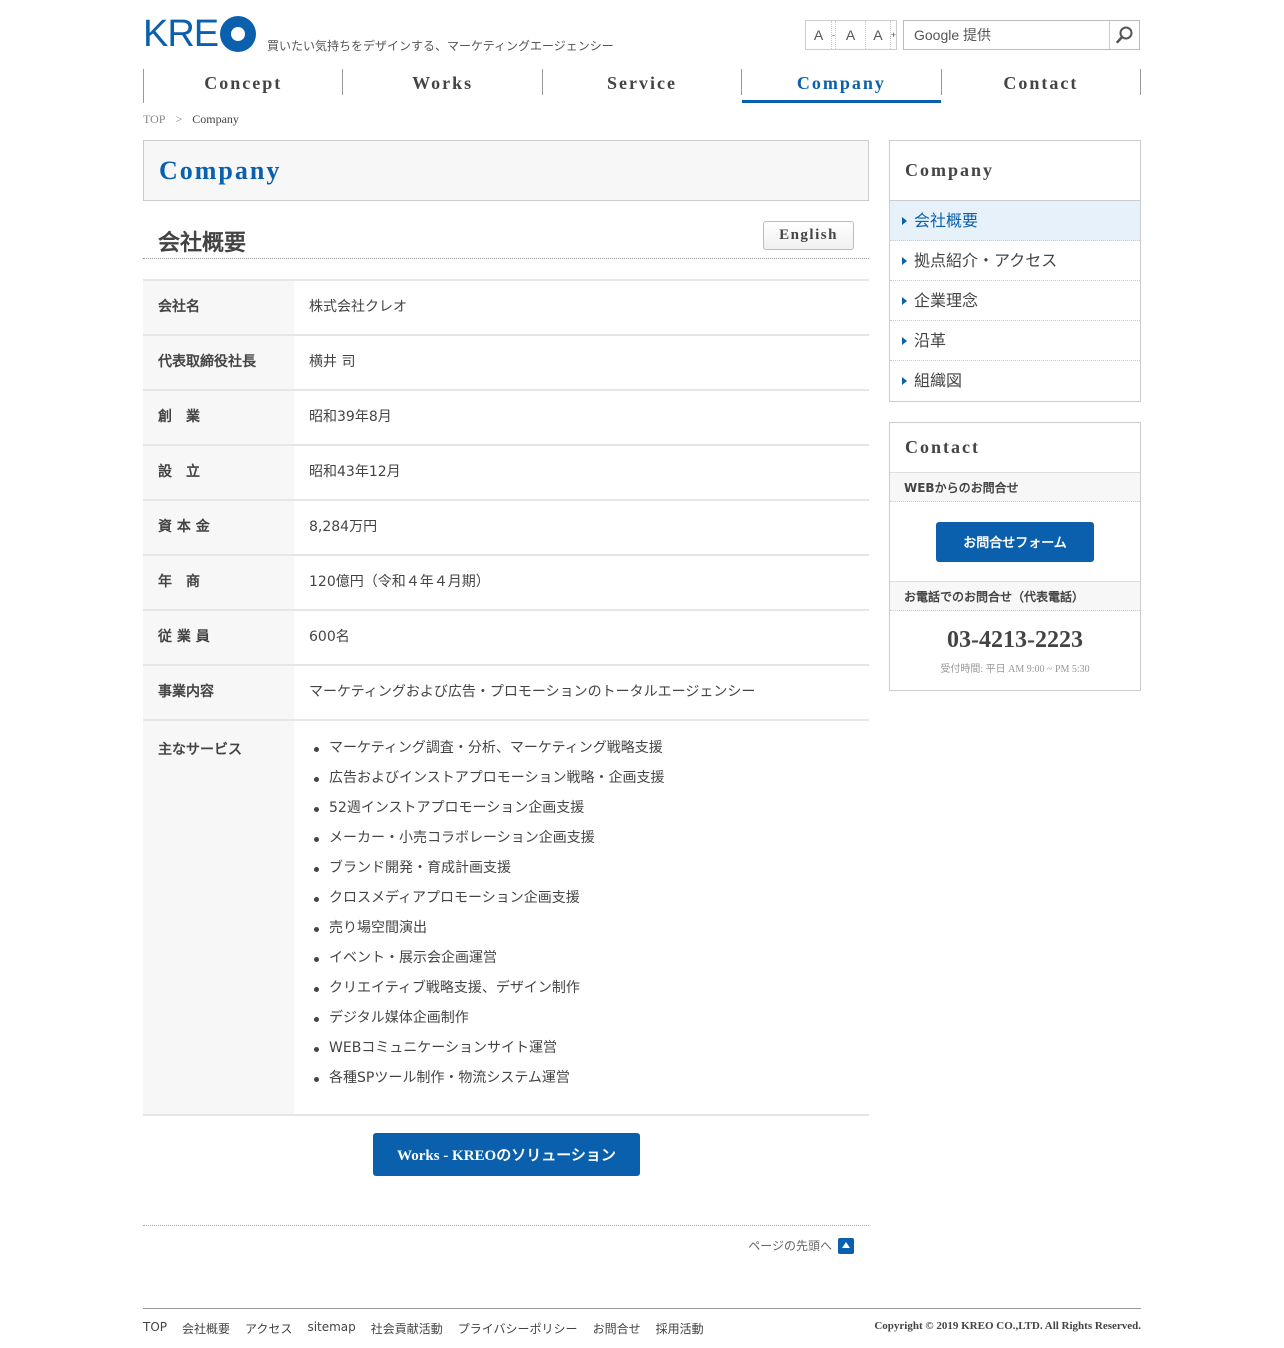 This screenshot has width=1284, height=1348. What do you see at coordinates (220, 170) in the screenshot?
I see `page-title: Company` at bounding box center [220, 170].